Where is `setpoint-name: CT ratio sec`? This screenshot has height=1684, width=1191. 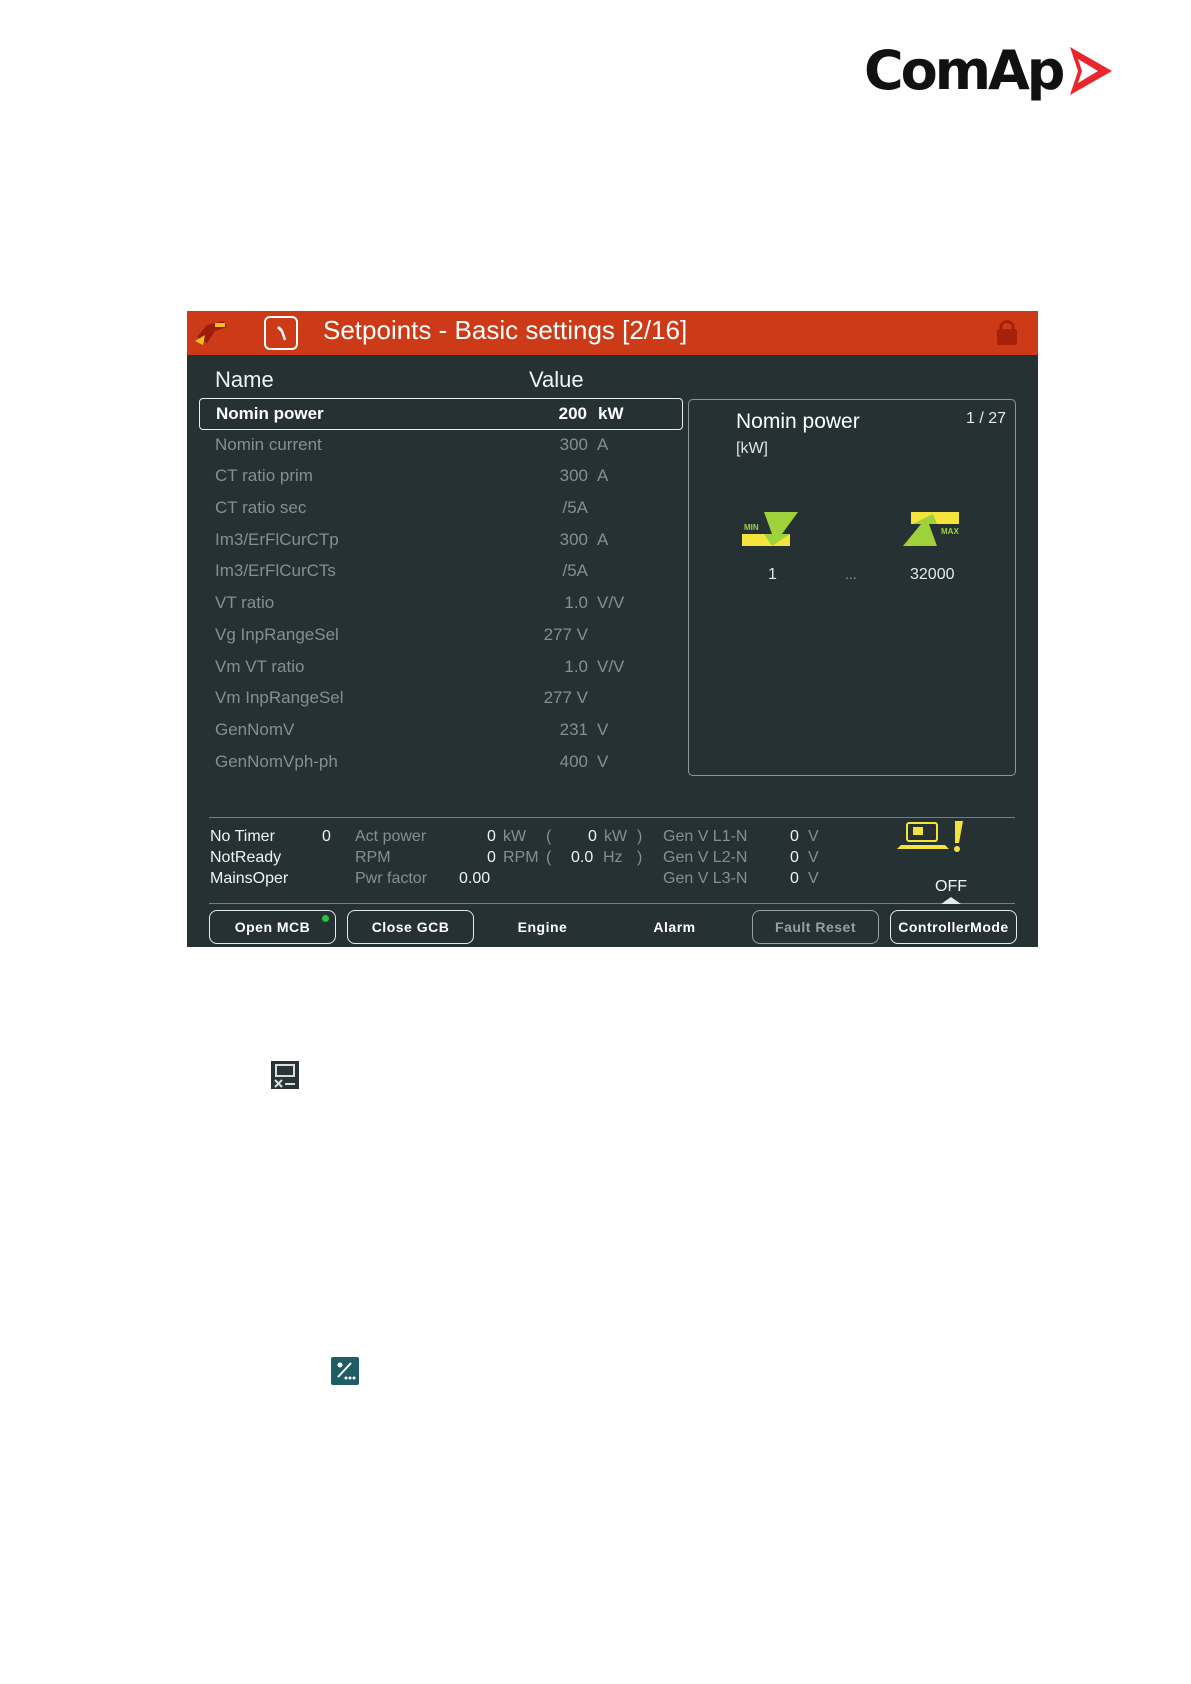
setpoint-name: CT ratio sec is located at coordinates (261, 508).